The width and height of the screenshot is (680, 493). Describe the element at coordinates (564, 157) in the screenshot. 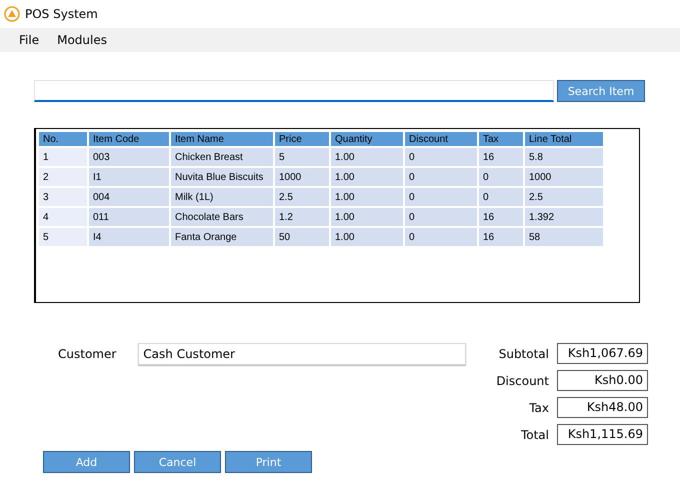

I see `table-cell: 5.8` at that location.